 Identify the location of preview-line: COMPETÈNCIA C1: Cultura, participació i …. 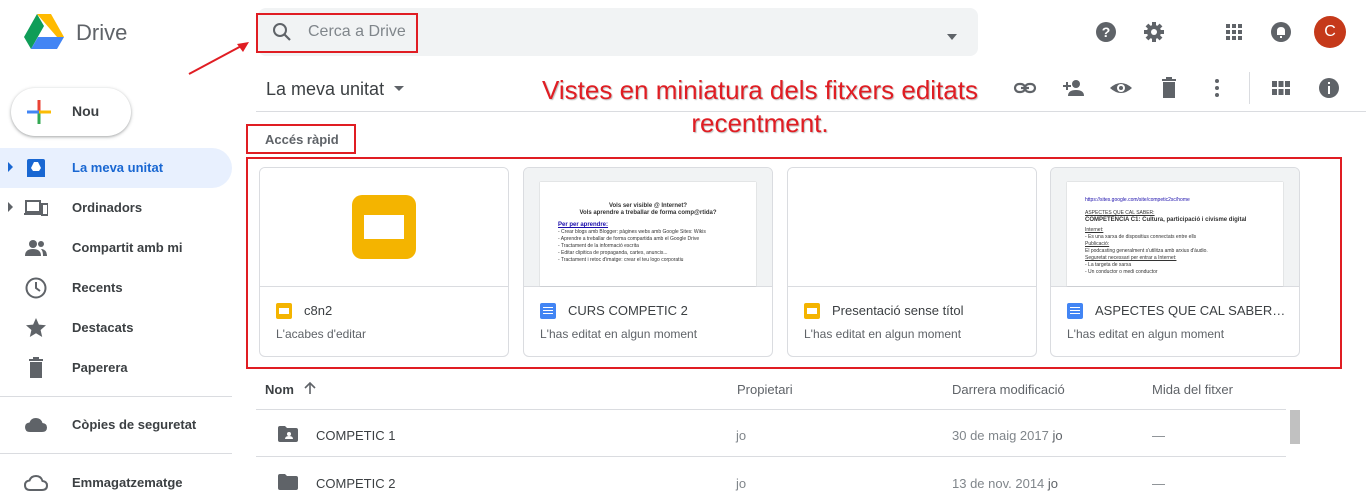
(1166, 220).